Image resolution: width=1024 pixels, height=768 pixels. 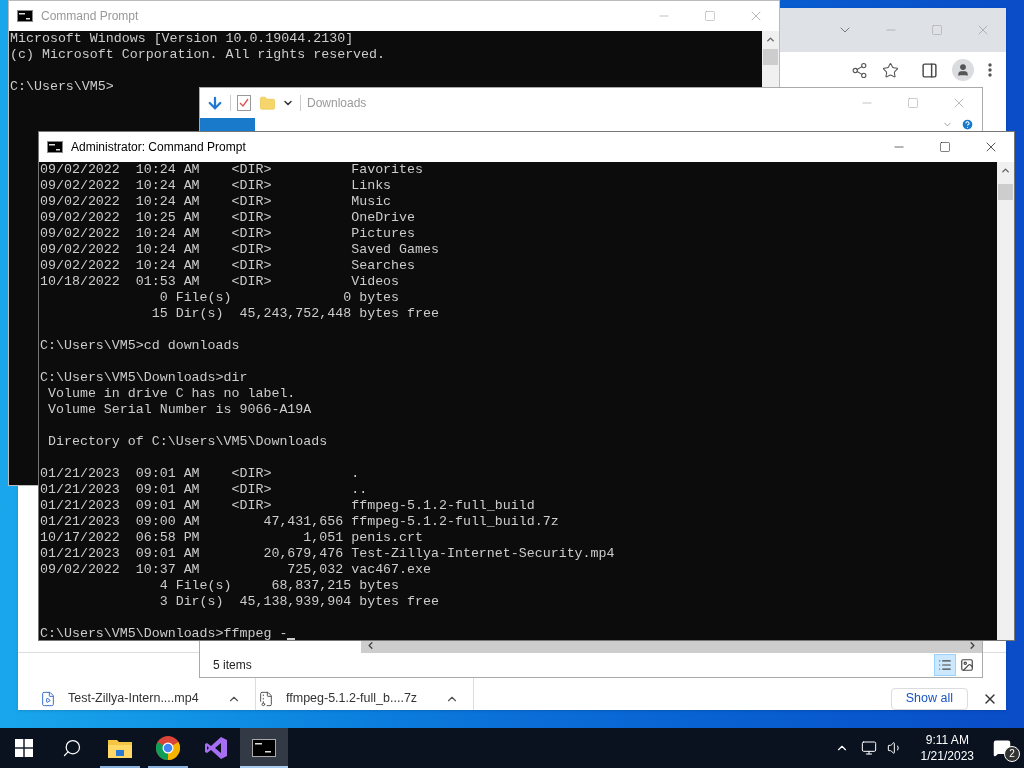 I want to click on console-line: 01/21/2023 09:01 AM <DIR> ffmpeg-5.1.2-full_build, so click(x=287, y=506).